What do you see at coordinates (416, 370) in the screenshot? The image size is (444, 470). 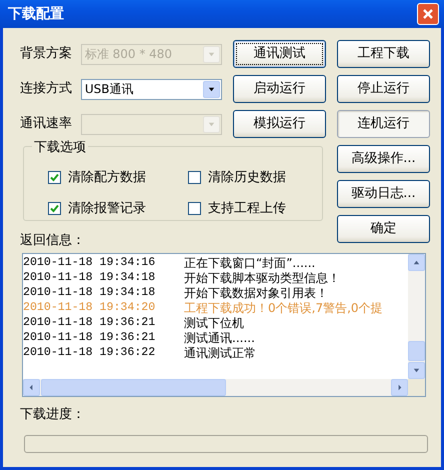 I see `scroll-down-icon` at bounding box center [416, 370].